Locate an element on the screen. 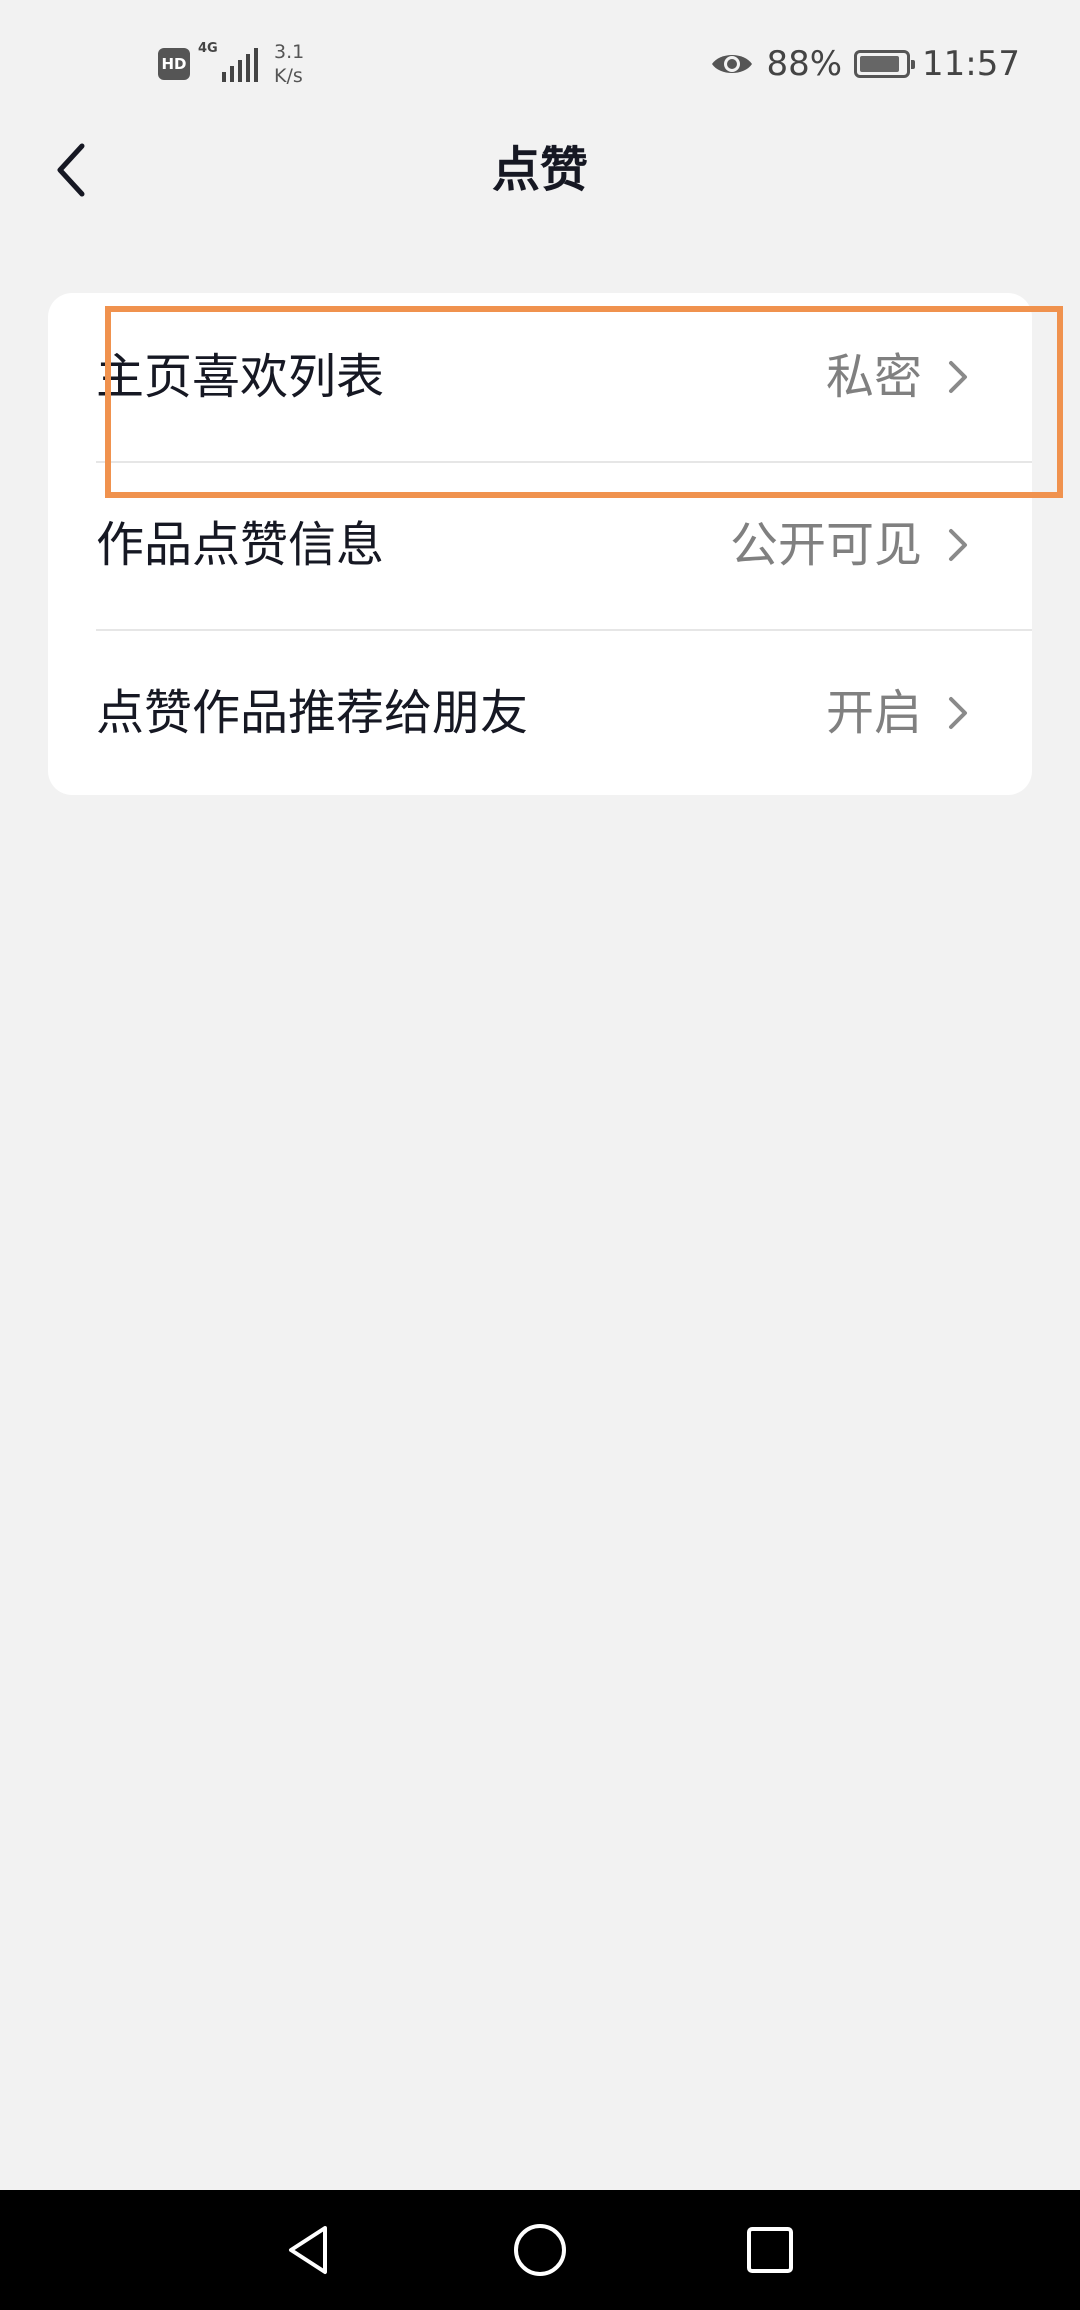  network-type: 4G is located at coordinates (208, 48).